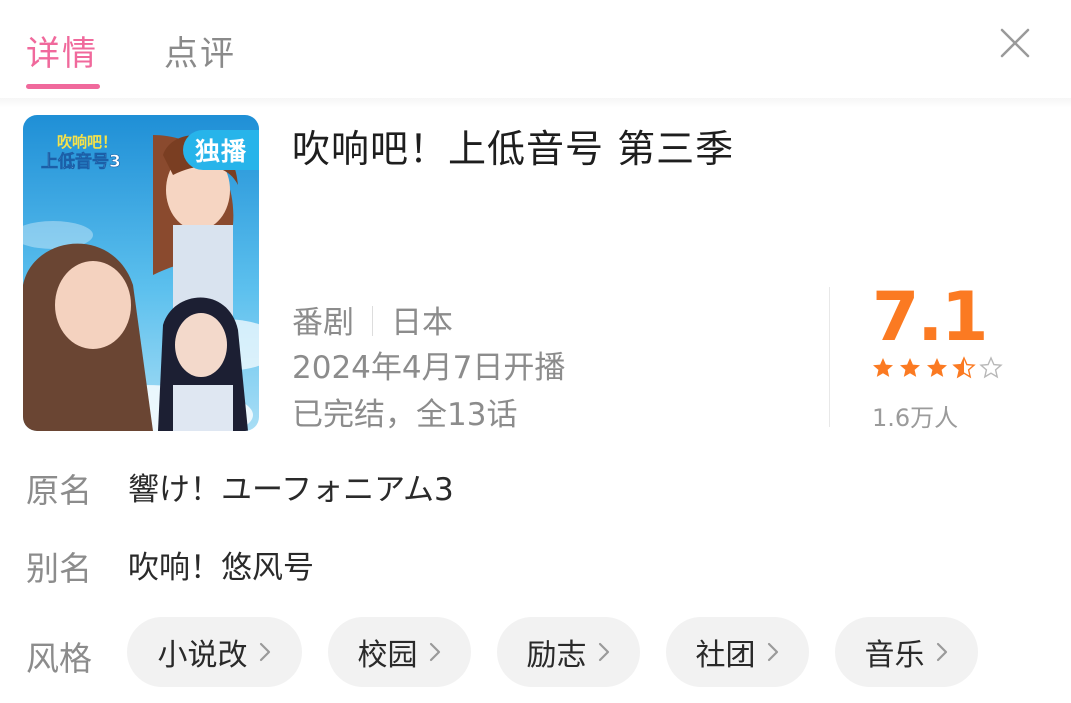  I want to click on premiere-date: 2024年4月7日开播, so click(429, 368).